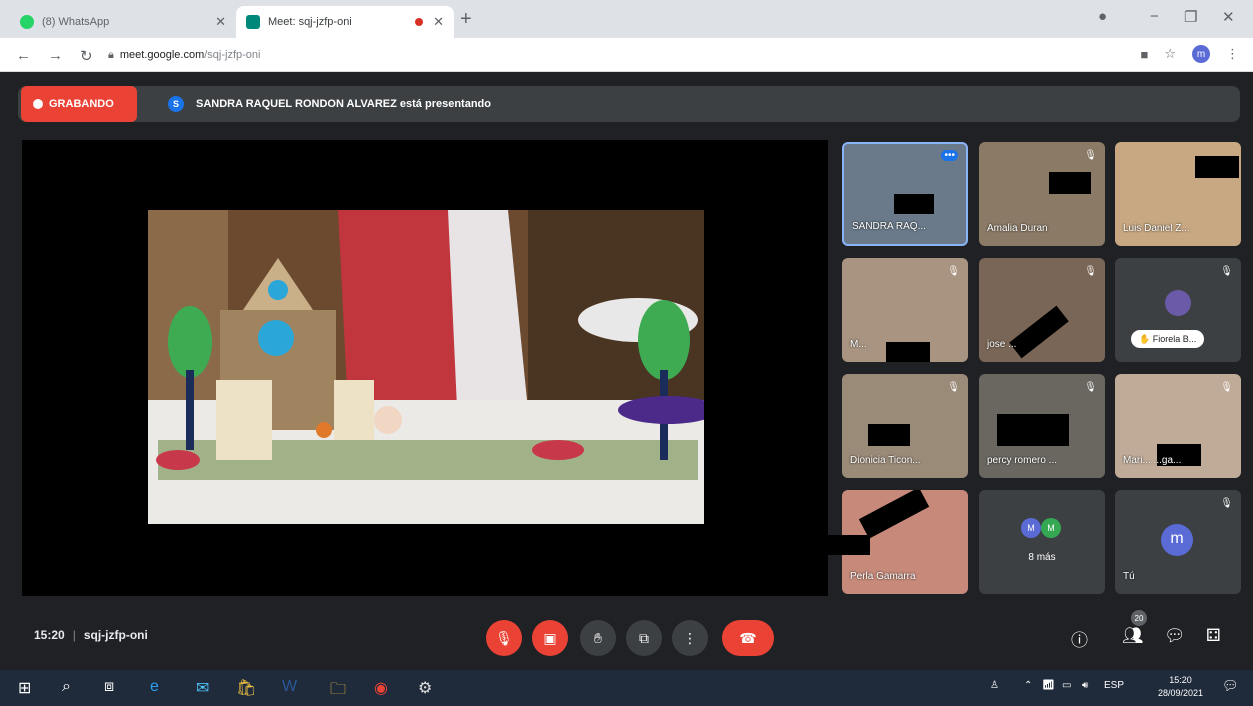  What do you see at coordinates (504, 638) in the screenshot?
I see `mic-toggle-button: 🎙︎` at bounding box center [504, 638].